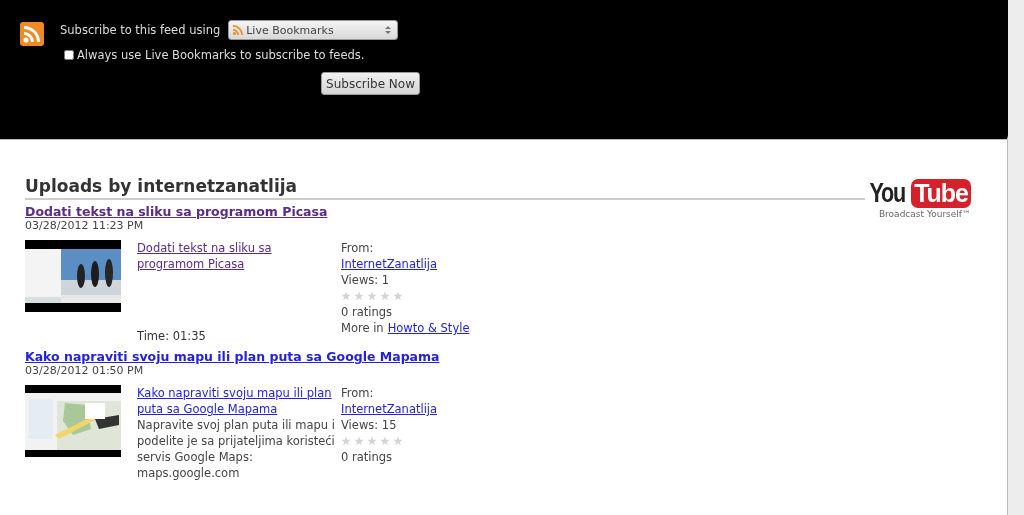 This screenshot has width=1024, height=515. What do you see at coordinates (232, 356) in the screenshot?
I see `video-title-link: Kako napraviti svoju mapu ili plan puta sa Google Mapama` at bounding box center [232, 356].